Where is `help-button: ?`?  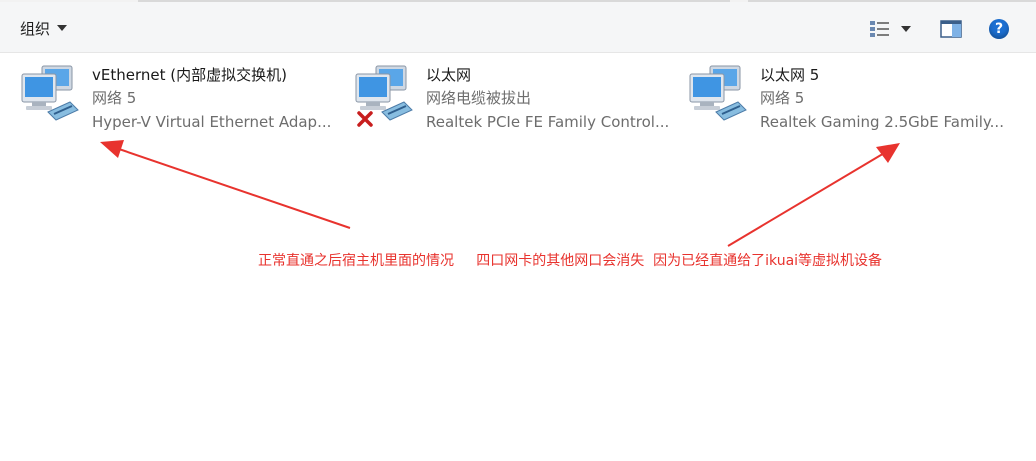 help-button: ? is located at coordinates (999, 29).